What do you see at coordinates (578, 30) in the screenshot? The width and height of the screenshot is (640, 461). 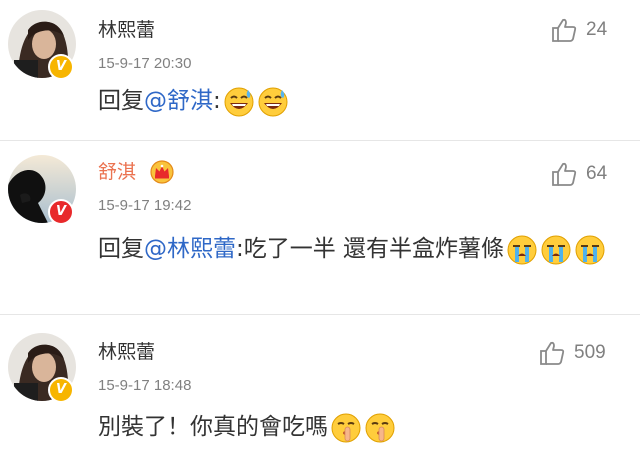 I see `like-button: 24` at bounding box center [578, 30].